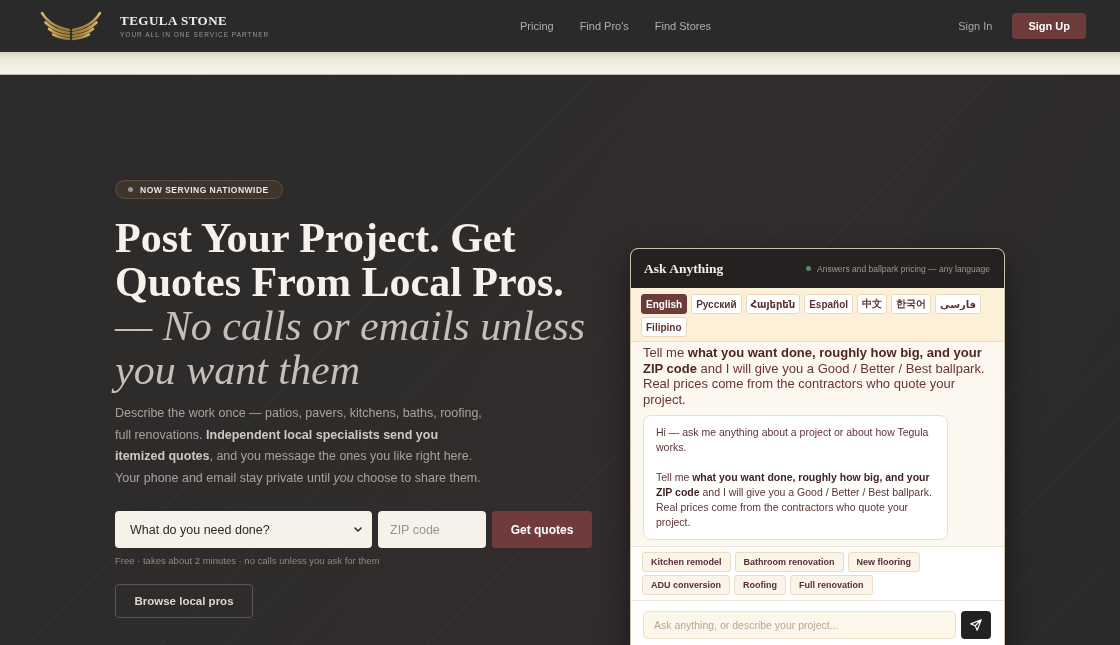  Describe the element at coordinates (686, 585) in the screenshot. I see `suggestion-chip: ADU conversion` at that location.